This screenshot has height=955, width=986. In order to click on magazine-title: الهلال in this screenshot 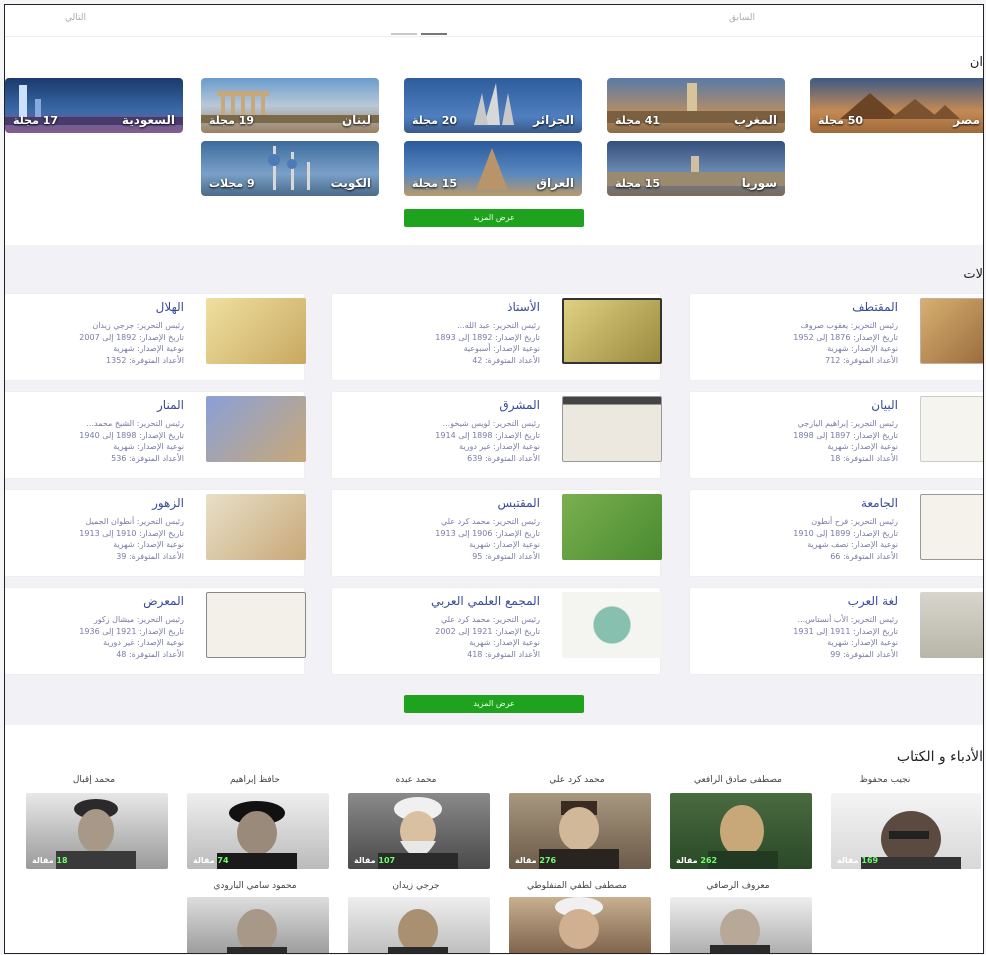, I will do `click(170, 307)`.